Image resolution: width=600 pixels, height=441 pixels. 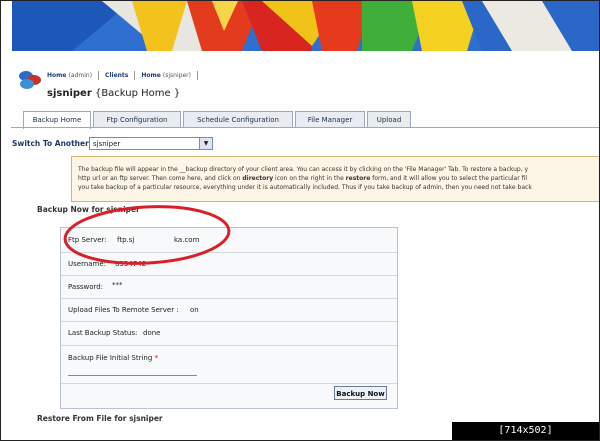 I want to click on nav-clients-label: Clients, so click(x=117, y=75).